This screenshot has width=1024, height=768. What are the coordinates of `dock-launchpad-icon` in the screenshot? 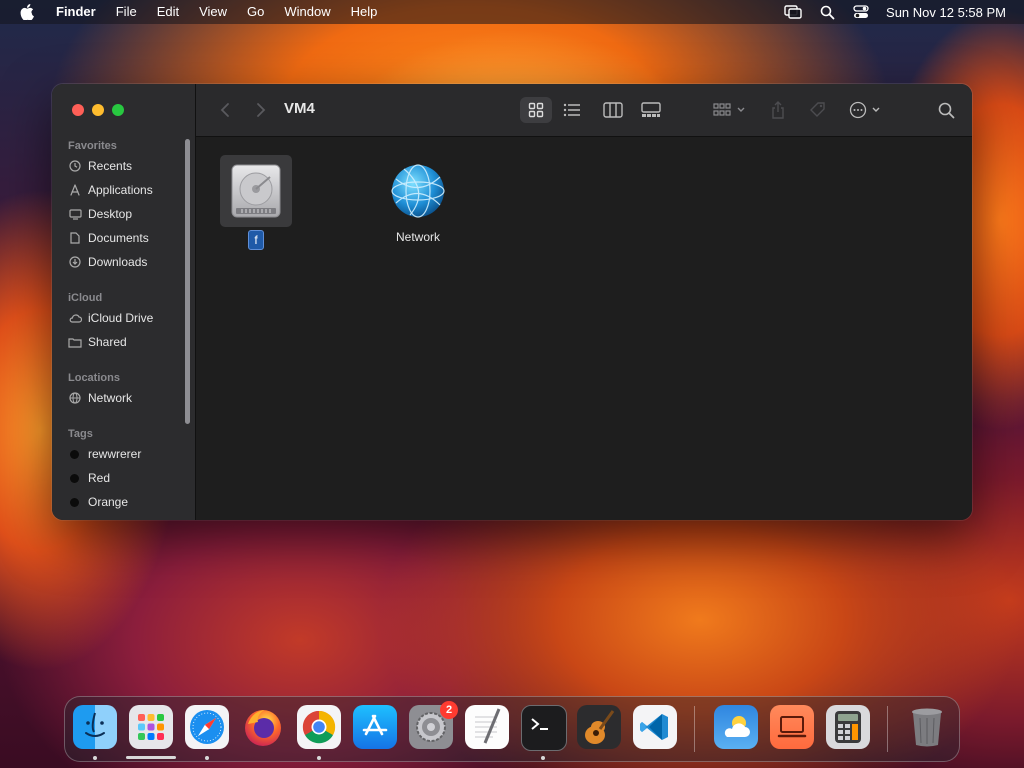 It's located at (151, 727).